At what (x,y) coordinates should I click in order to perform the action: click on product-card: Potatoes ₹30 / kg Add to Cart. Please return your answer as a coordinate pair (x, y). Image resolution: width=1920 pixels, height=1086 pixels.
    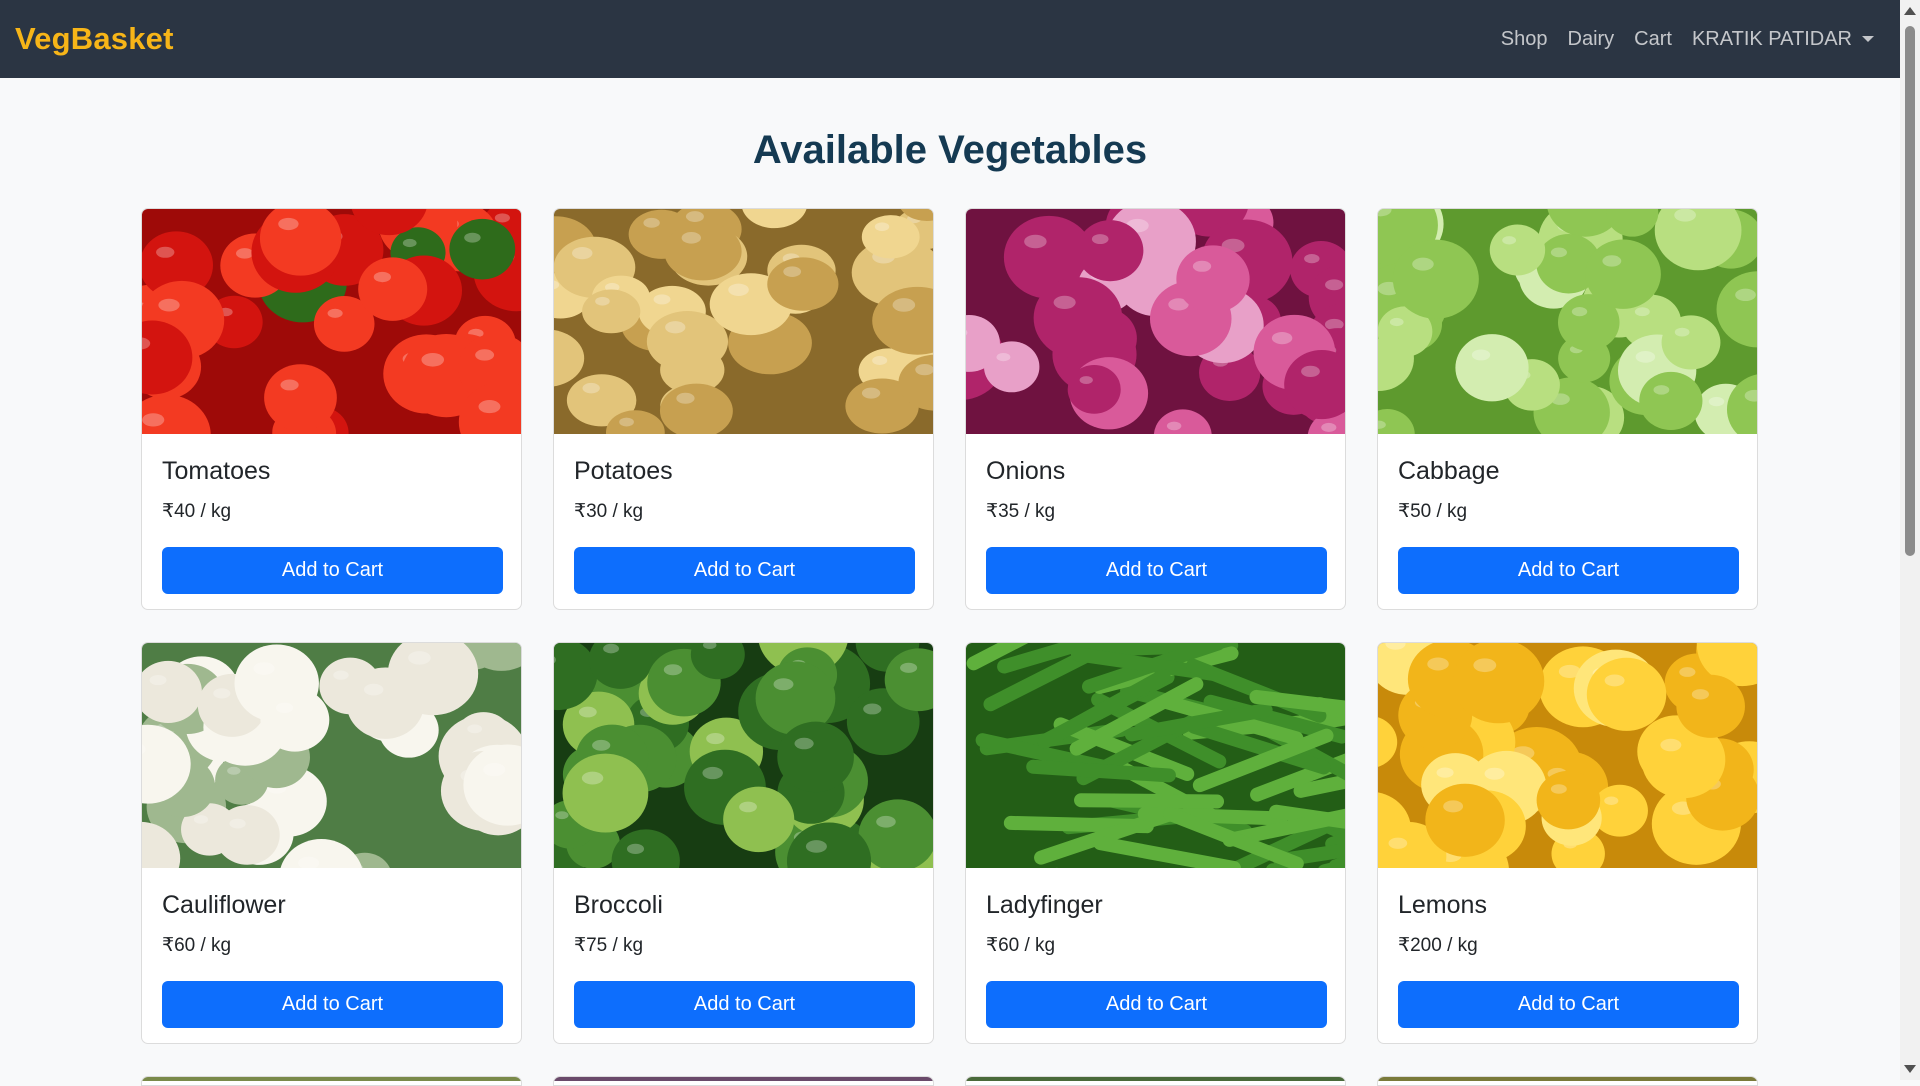
    Looking at the image, I should click on (743, 409).